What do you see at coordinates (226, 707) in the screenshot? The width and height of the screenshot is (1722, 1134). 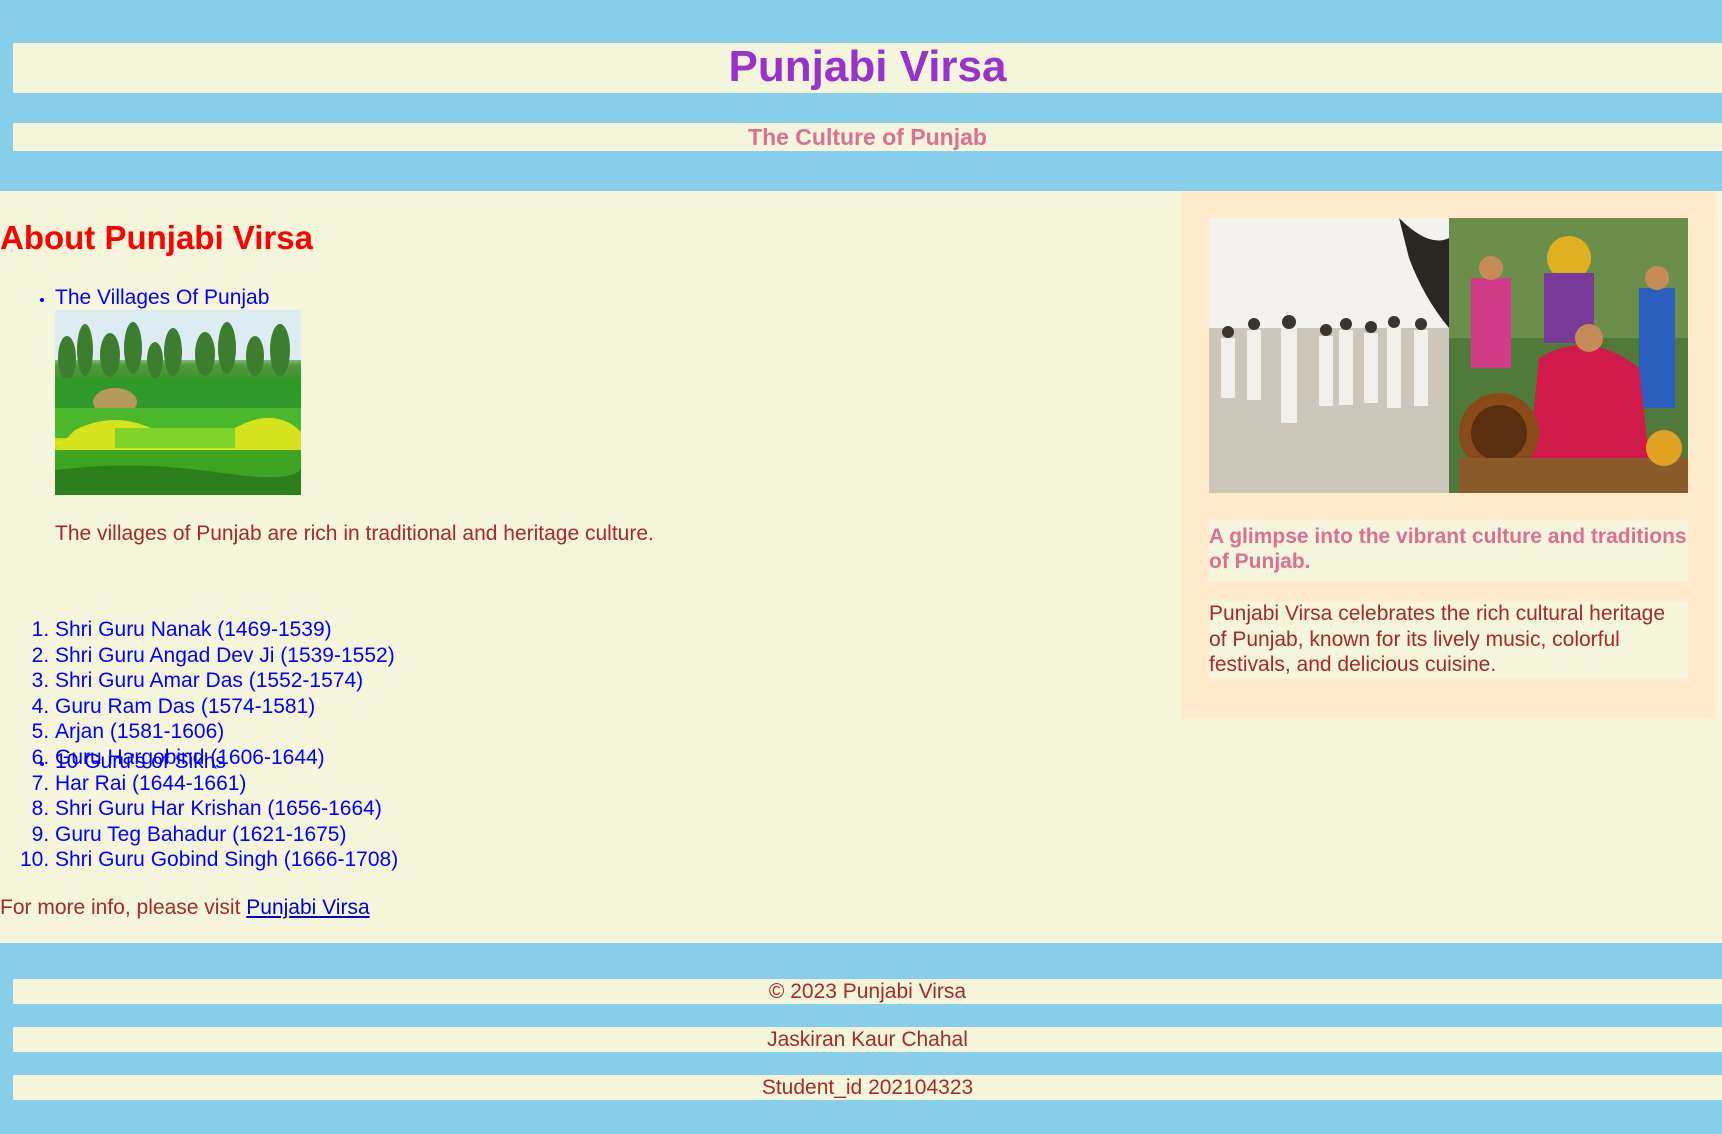 I see `guru-list-item: Guru Ram Das (1574-1581)` at bounding box center [226, 707].